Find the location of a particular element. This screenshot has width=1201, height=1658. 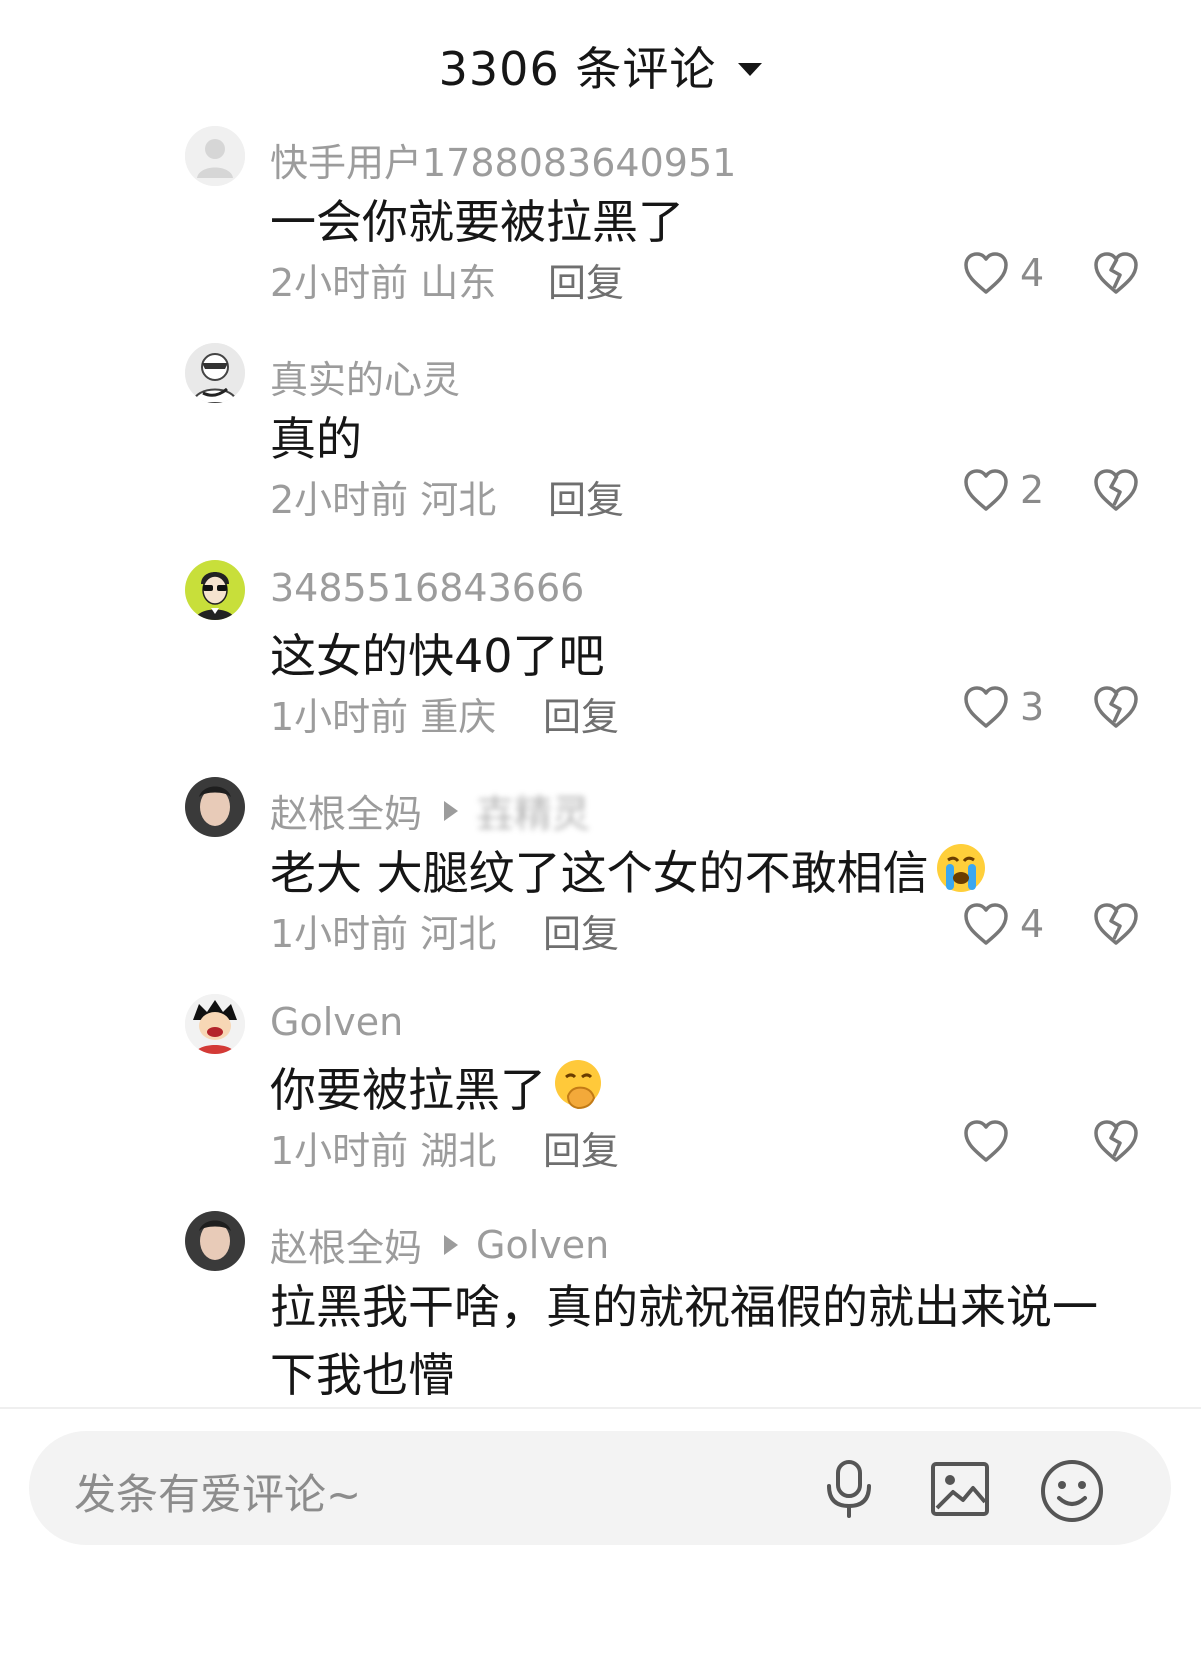

comment-location: 湖北 is located at coordinates (458, 1151).